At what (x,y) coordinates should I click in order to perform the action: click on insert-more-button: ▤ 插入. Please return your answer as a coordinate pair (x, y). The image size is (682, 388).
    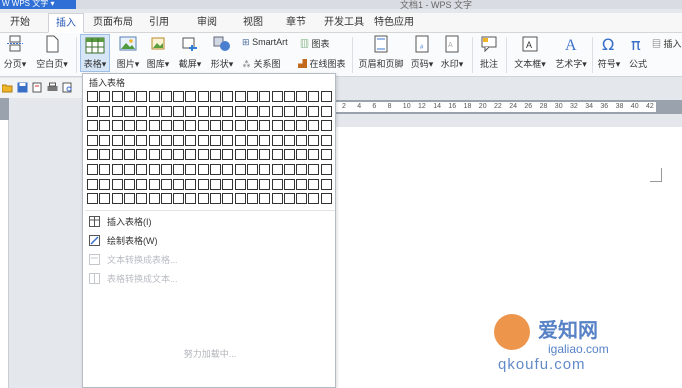
    Looking at the image, I should click on (667, 43).